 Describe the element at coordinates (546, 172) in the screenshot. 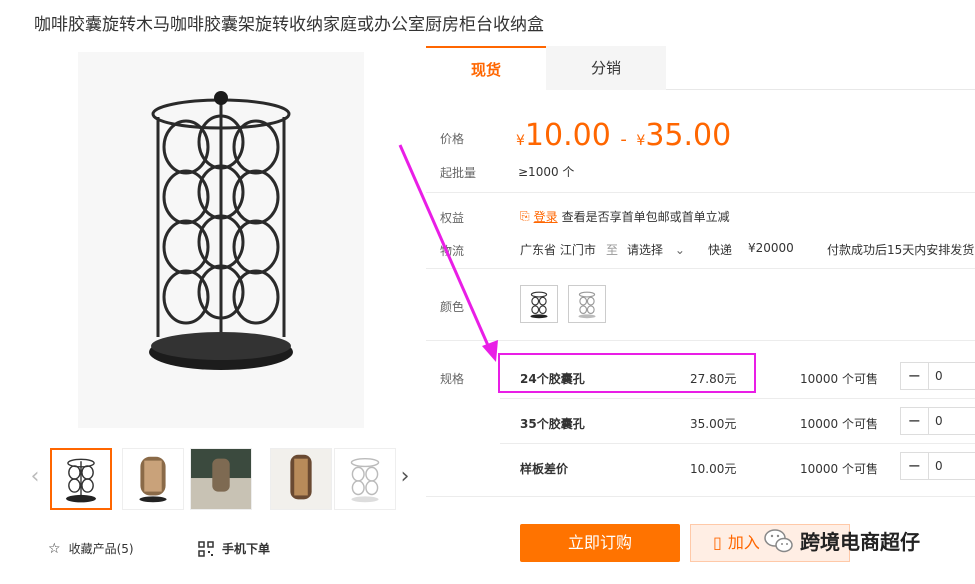

I see `moq-value: ≥1000 个` at that location.